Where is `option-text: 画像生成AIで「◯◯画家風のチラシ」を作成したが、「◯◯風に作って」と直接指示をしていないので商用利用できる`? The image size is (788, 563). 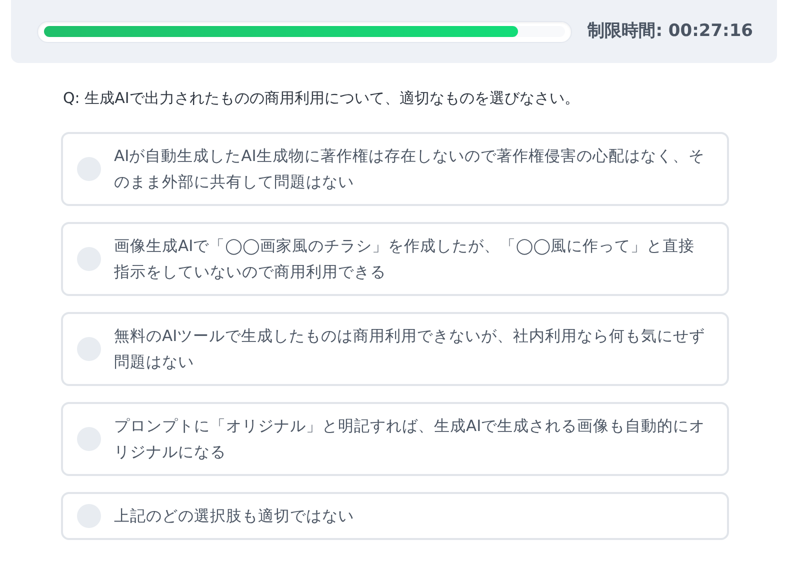
option-text: 画像生成AIで「◯◯画家風のチラシ」を作成したが、「◯◯風に作って」と直接指示をしていないので商用利用できる is located at coordinates (405, 259).